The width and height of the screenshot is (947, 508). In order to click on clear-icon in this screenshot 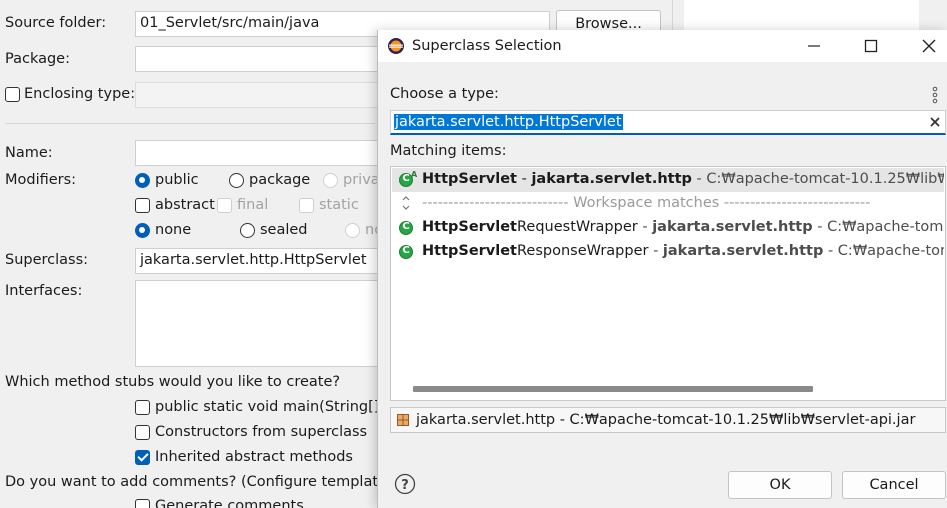, I will do `click(935, 122)`.